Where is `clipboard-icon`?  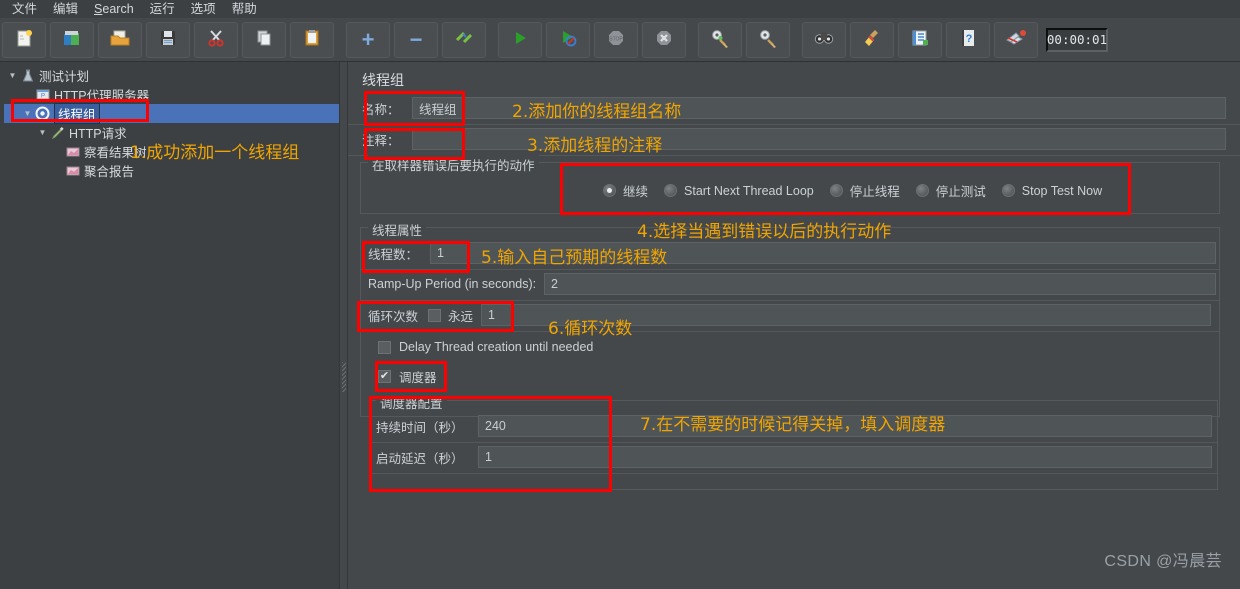 clipboard-icon is located at coordinates (312, 39).